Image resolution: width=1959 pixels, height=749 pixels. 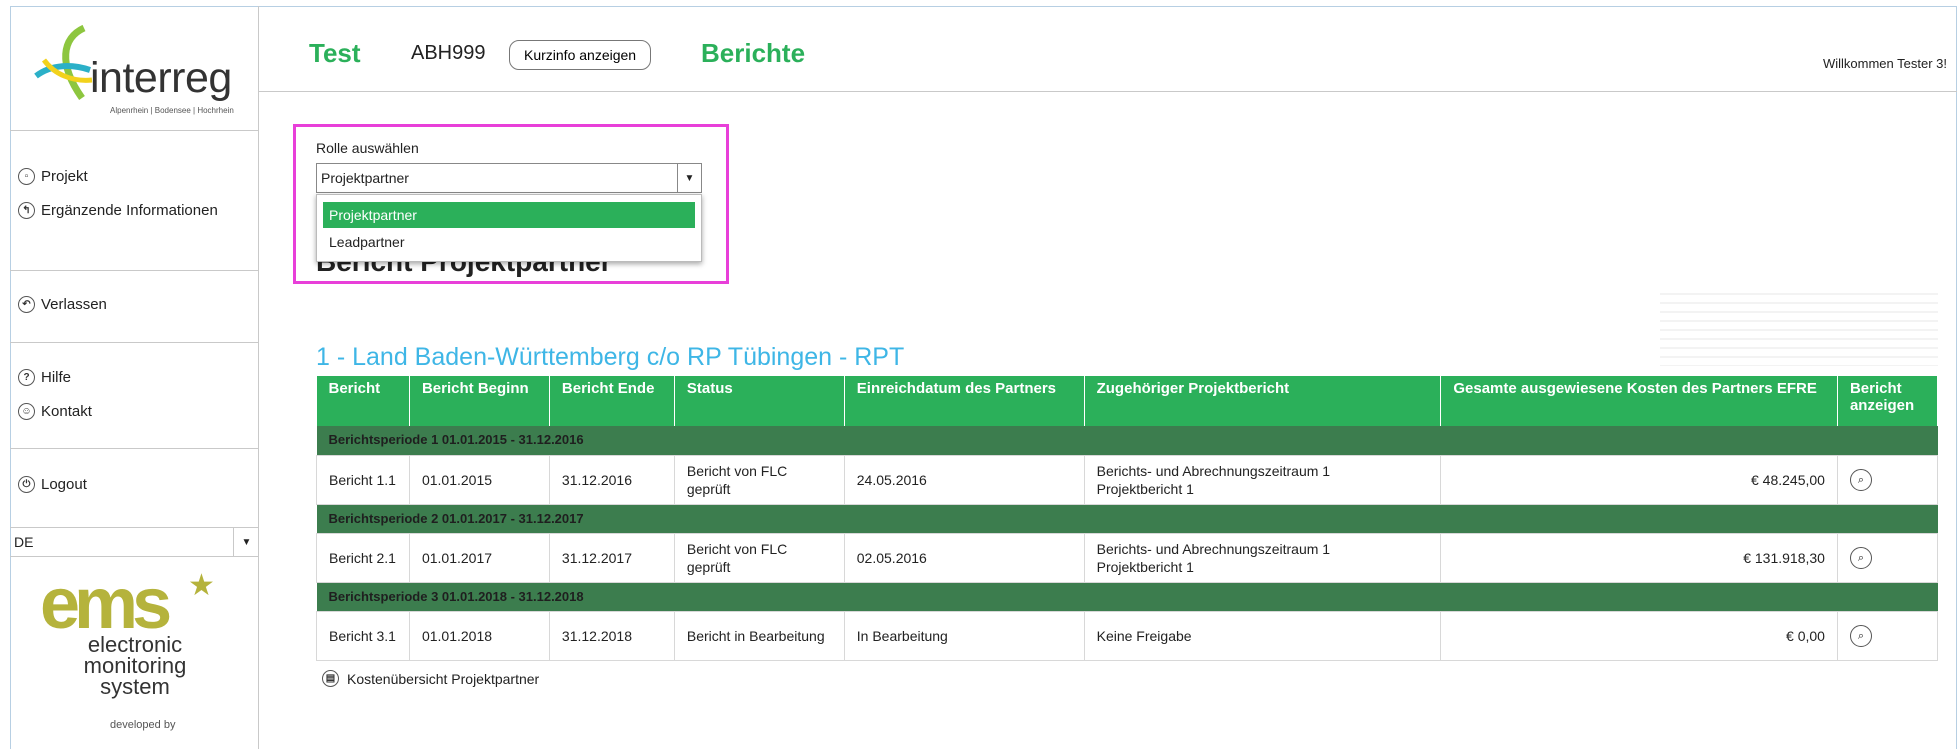 What do you see at coordinates (1639, 635) in the screenshot?
I see `cell-kosten: € 0,00` at bounding box center [1639, 635].